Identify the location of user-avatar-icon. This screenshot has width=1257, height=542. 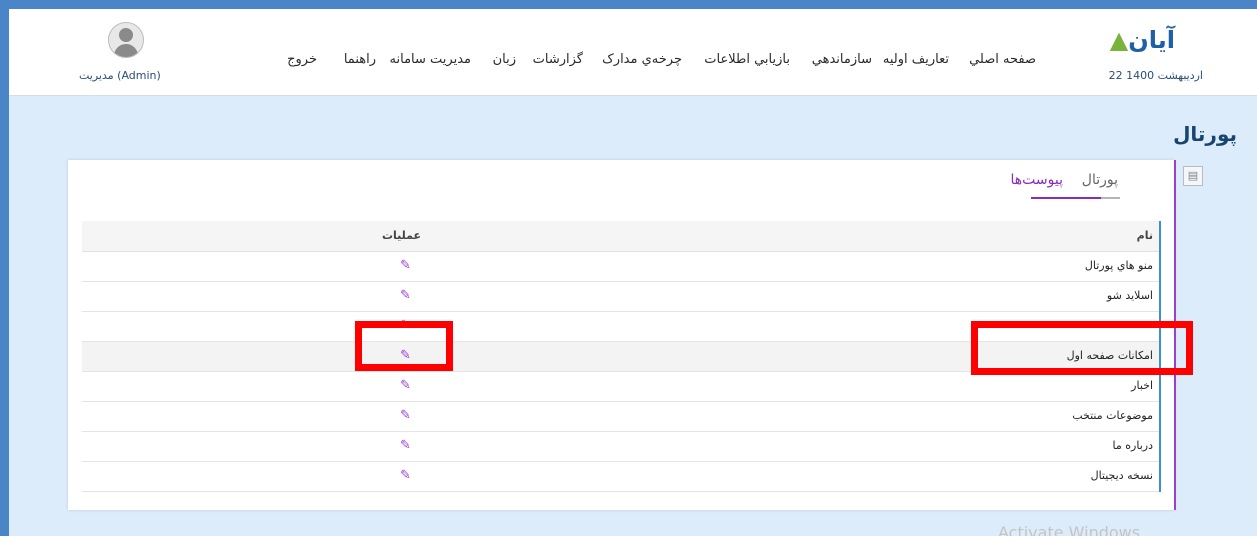
(126, 40).